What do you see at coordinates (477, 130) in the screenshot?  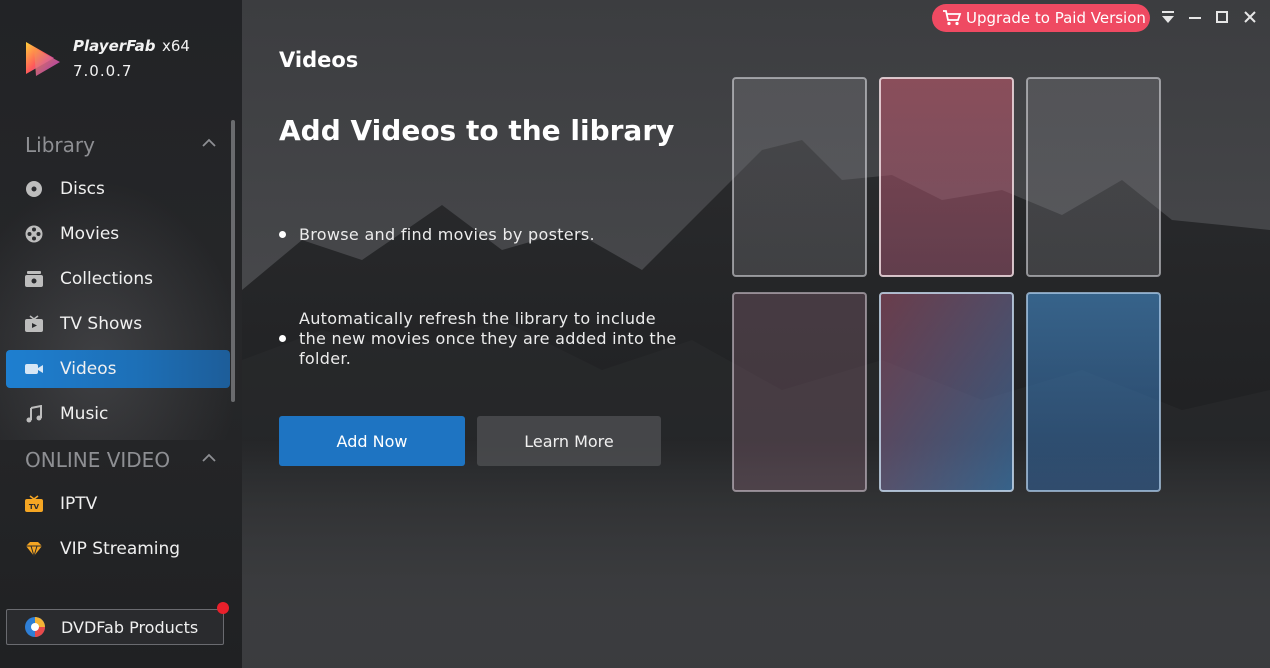 I see `headline: Add Videos to the library` at bounding box center [477, 130].